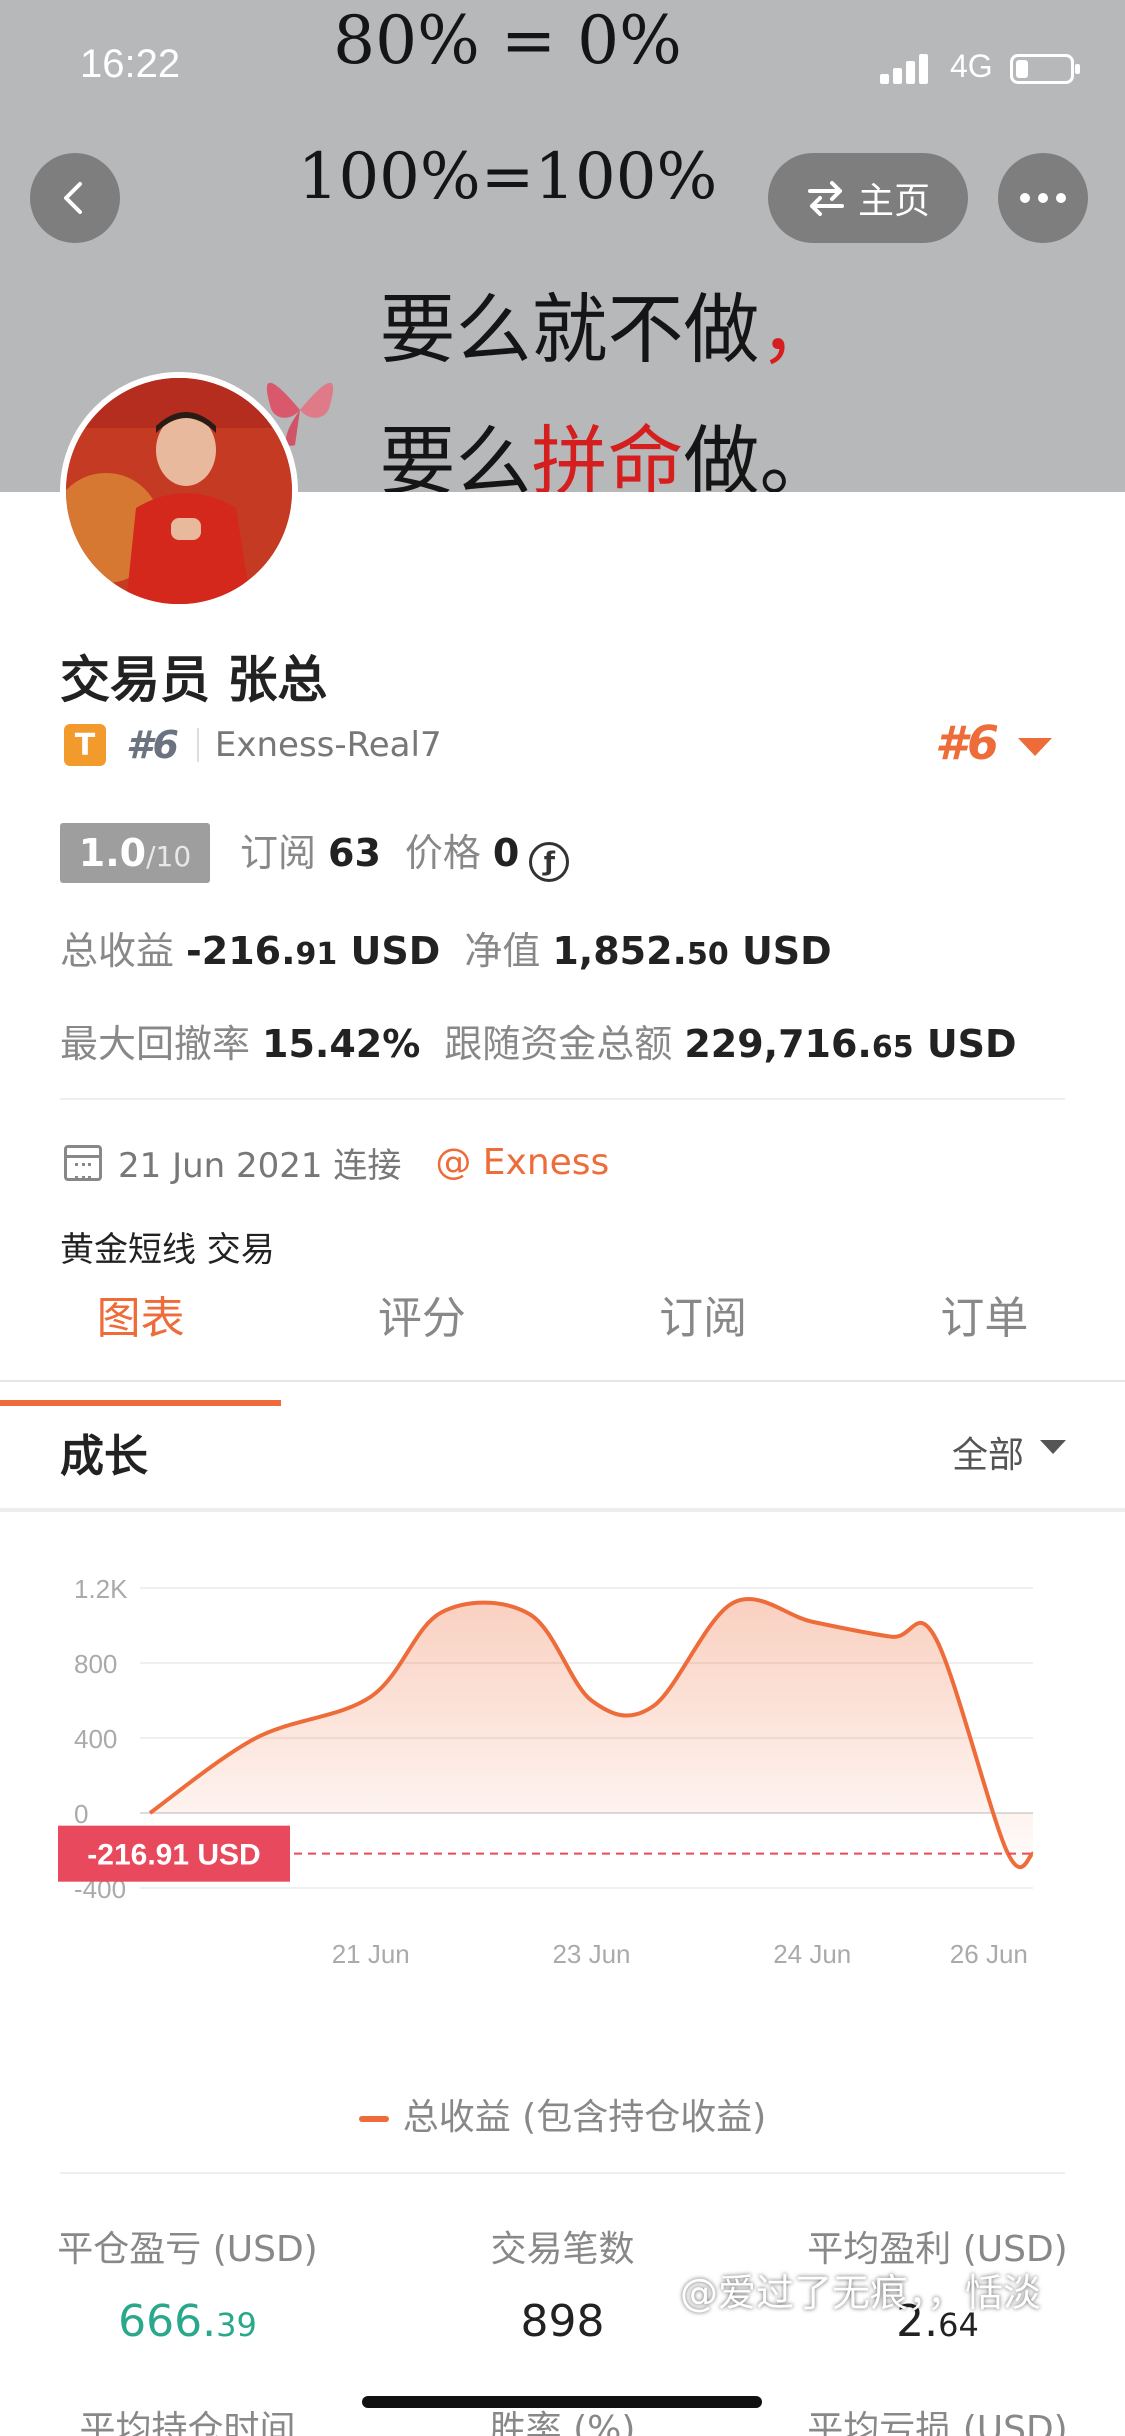 The image size is (1125, 2436). Describe the element at coordinates (1045, 69) in the screenshot. I see `battery-icon` at that location.